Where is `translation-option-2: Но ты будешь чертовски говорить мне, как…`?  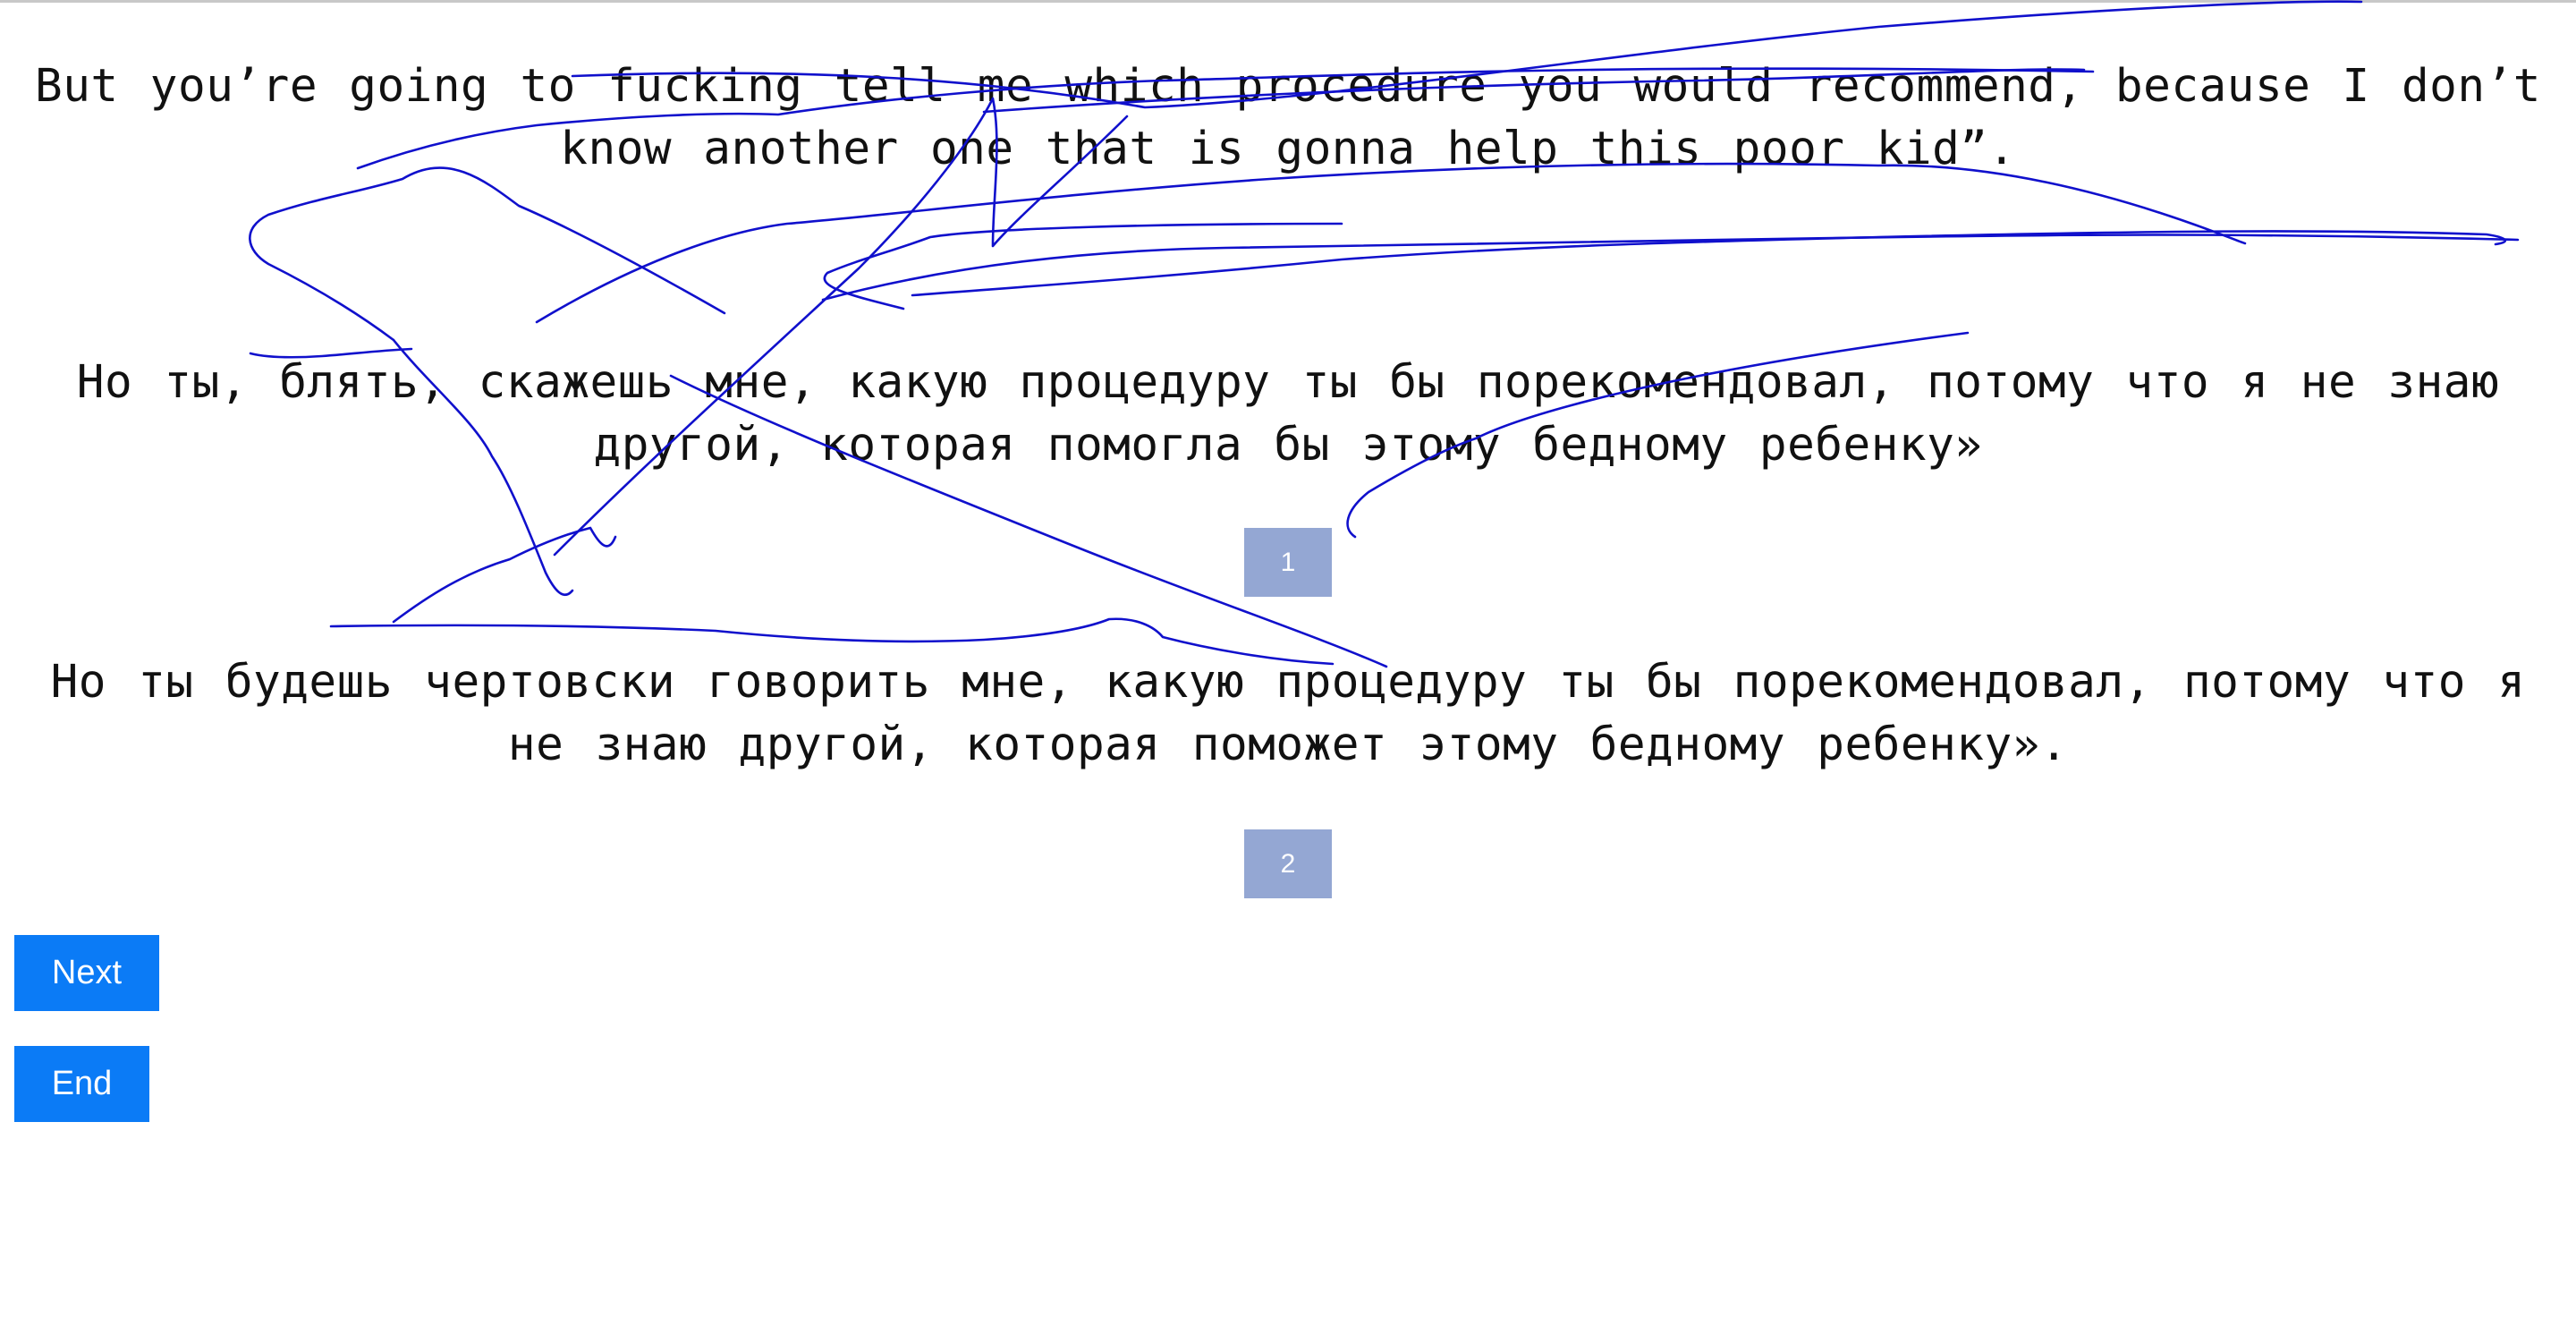
translation-option-2: Но ты будешь чертовски говорить мне, как… is located at coordinates (1288, 713).